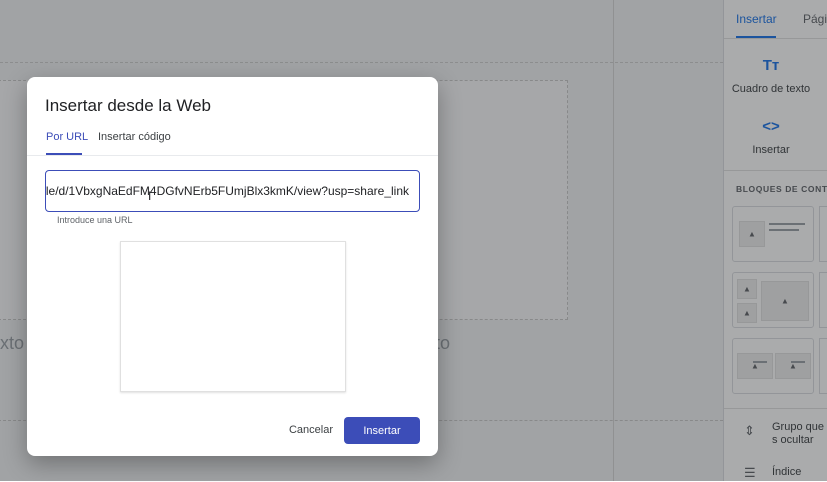  Describe the element at coordinates (233, 316) in the screenshot. I see `embed-preview` at that location.